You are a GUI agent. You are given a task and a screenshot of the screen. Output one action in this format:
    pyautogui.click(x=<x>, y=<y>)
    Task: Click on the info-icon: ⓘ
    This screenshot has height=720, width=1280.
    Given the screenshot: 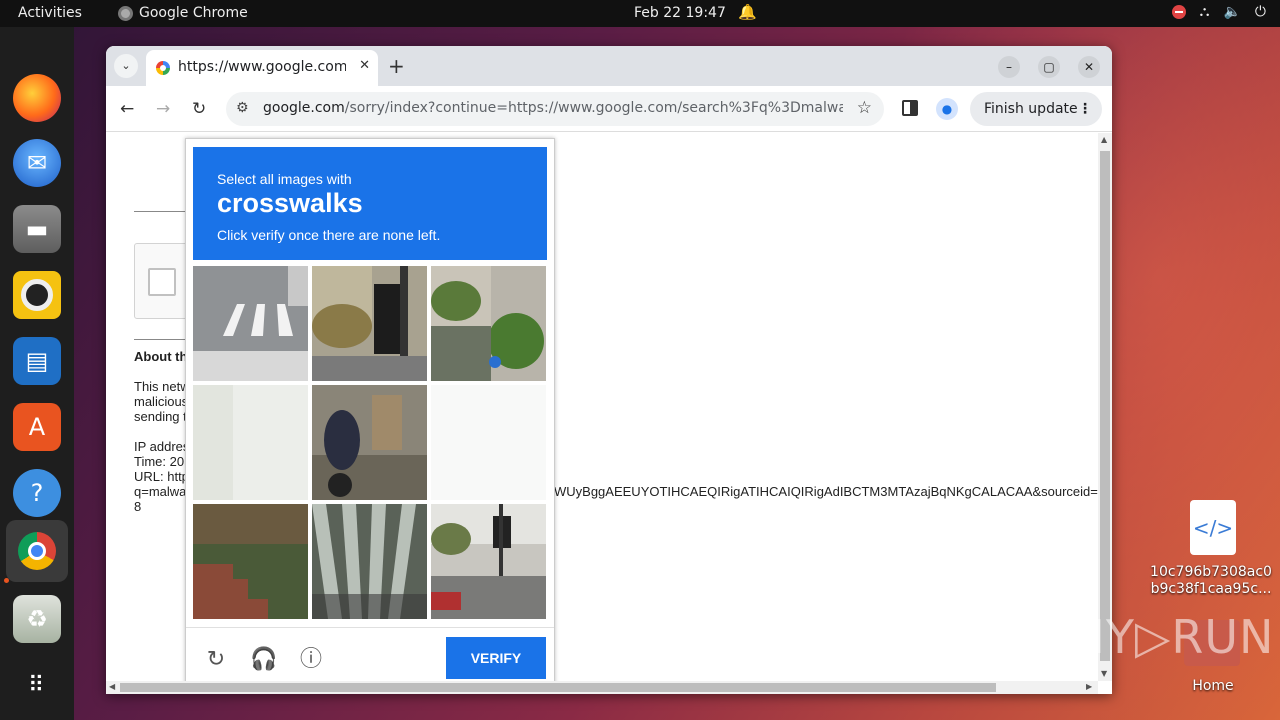 What is the action you would take?
    pyautogui.click(x=311, y=659)
    